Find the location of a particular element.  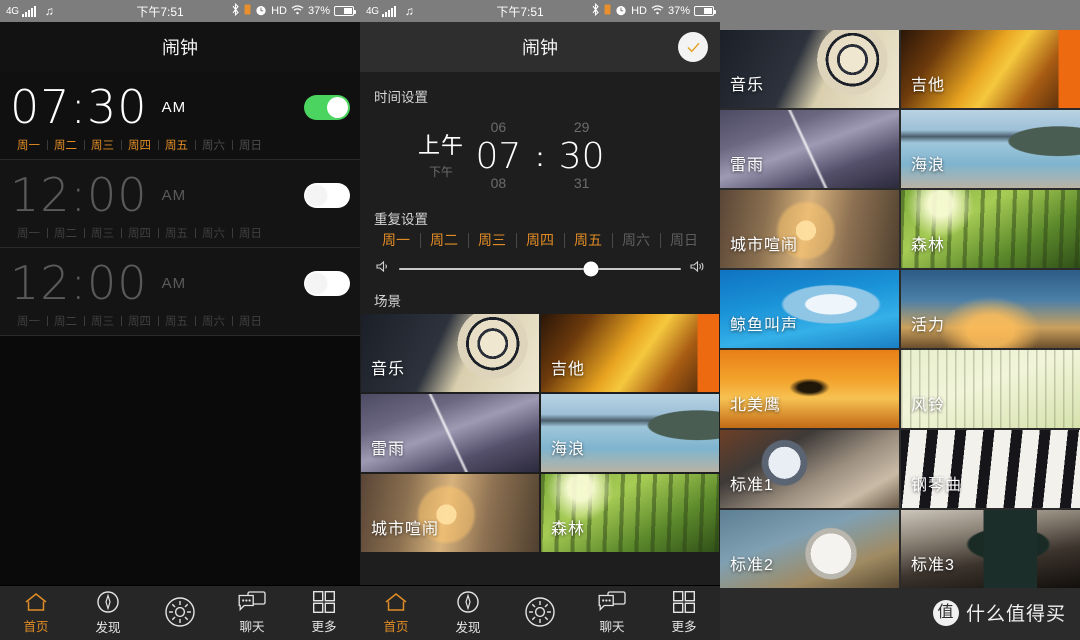

repeat-day: 周二 is located at coordinates (444, 240).